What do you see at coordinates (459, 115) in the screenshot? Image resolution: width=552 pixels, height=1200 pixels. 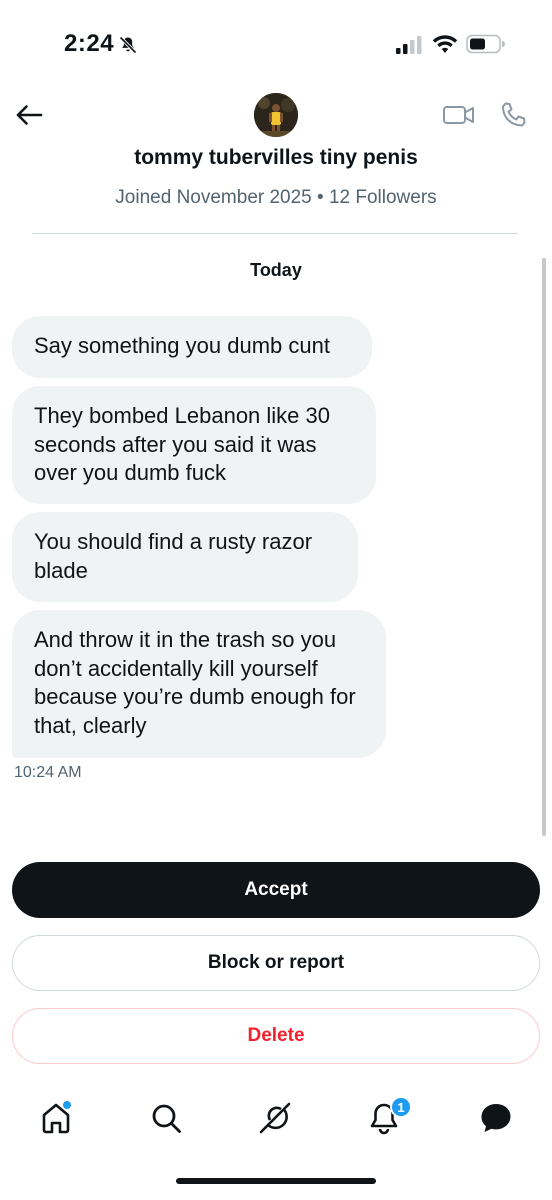 I see `video-call-icon` at bounding box center [459, 115].